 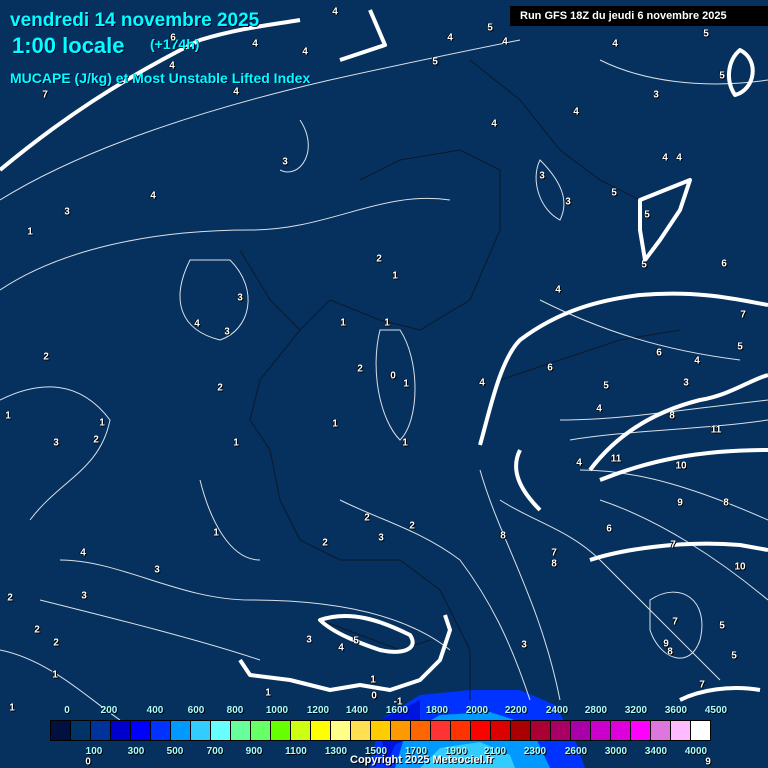 What do you see at coordinates (576, 751) in the screenshot?
I see `legend-label: 2600` at bounding box center [576, 751].